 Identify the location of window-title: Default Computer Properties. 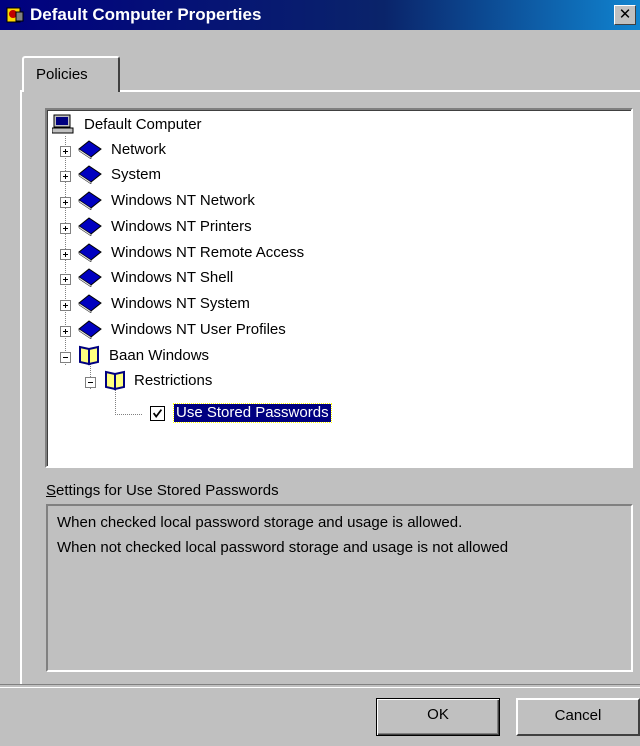
(146, 14).